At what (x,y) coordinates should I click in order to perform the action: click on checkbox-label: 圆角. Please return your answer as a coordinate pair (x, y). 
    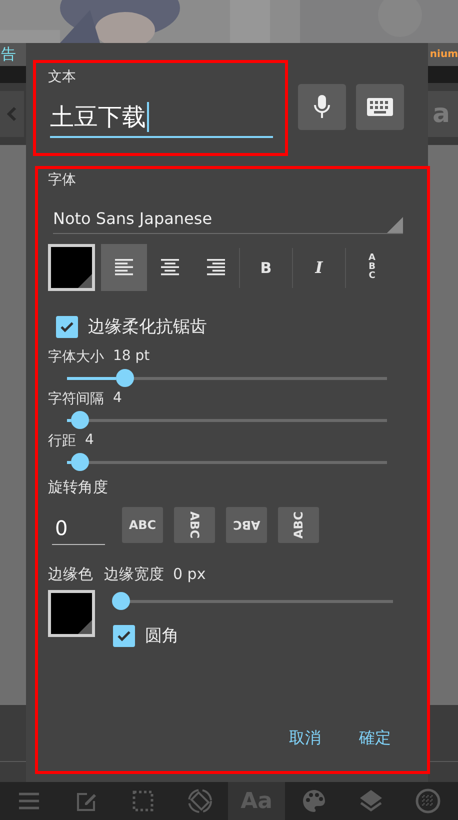
    Looking at the image, I should click on (162, 636).